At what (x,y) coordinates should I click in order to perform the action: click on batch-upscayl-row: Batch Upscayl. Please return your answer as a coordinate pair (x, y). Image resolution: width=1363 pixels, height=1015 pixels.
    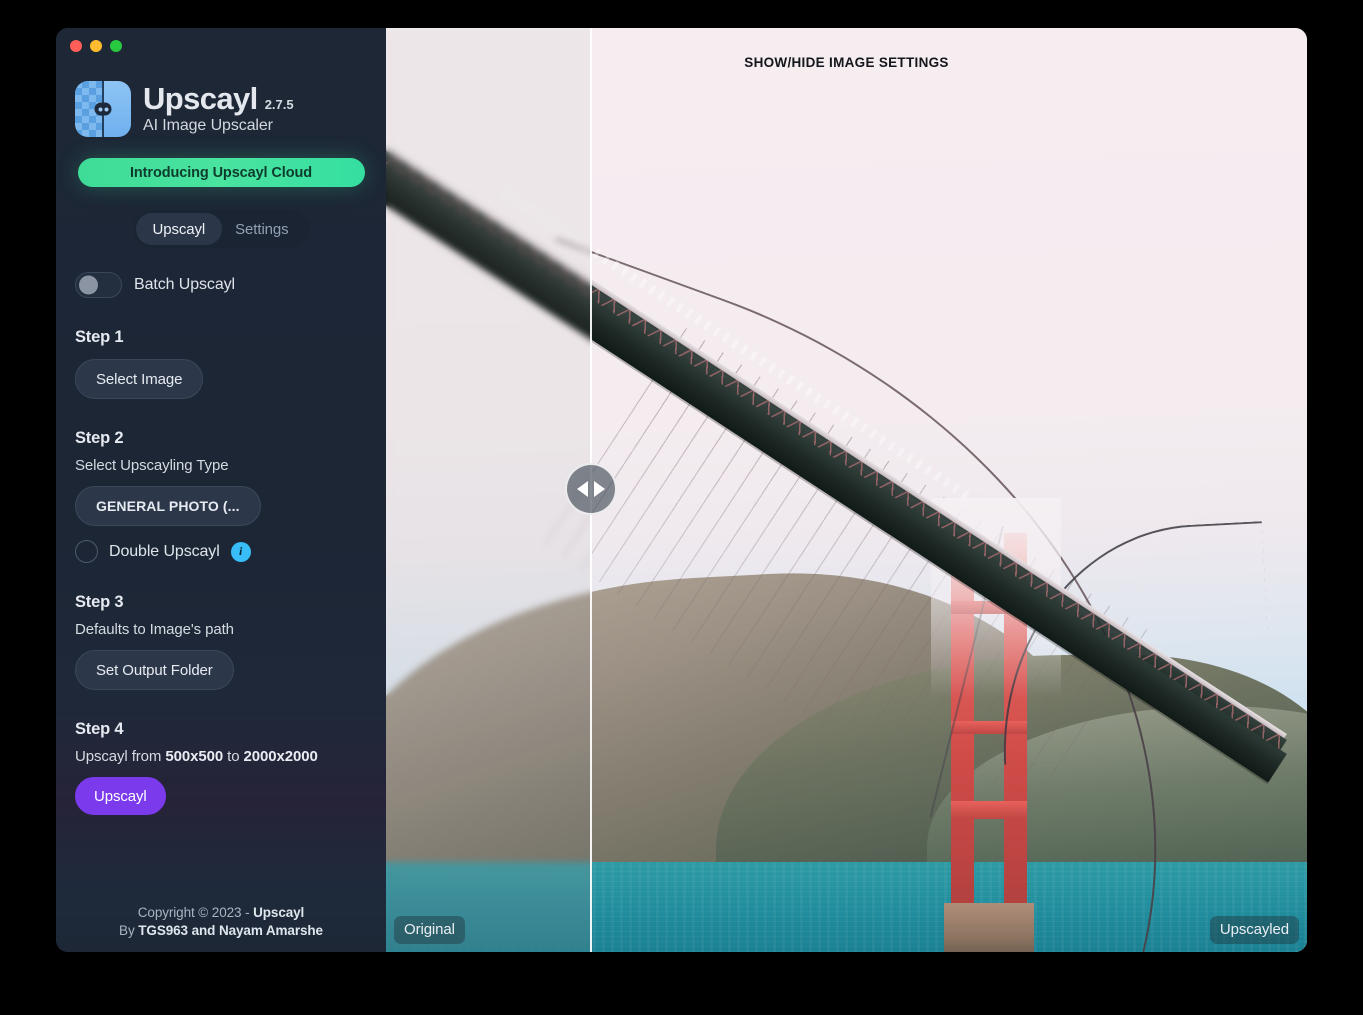
    Looking at the image, I should click on (230, 285).